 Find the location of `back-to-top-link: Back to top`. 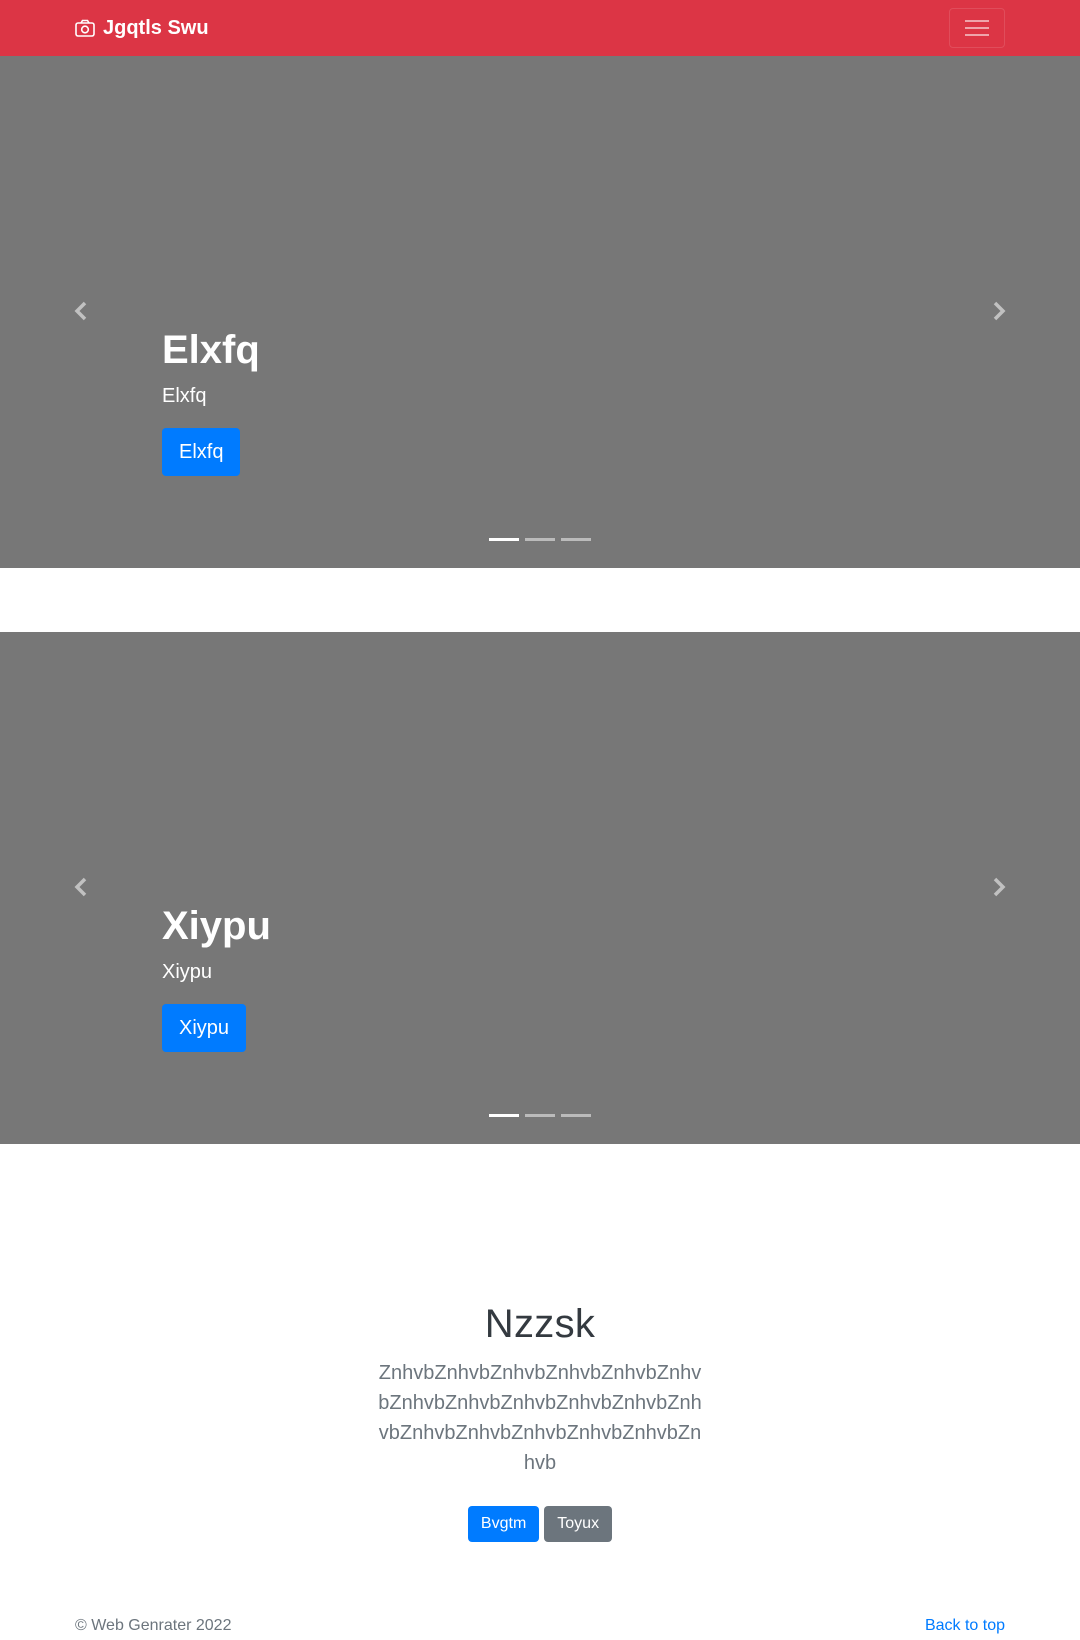

back-to-top-link: Back to top is located at coordinates (965, 1626).